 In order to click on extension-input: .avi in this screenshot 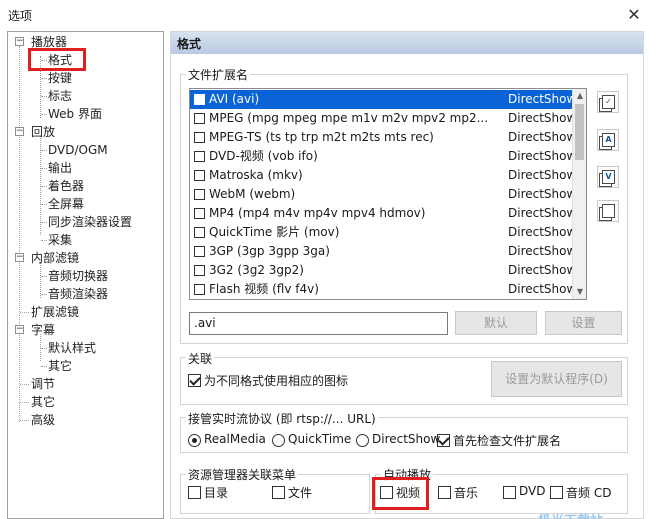, I will do `click(318, 323)`.